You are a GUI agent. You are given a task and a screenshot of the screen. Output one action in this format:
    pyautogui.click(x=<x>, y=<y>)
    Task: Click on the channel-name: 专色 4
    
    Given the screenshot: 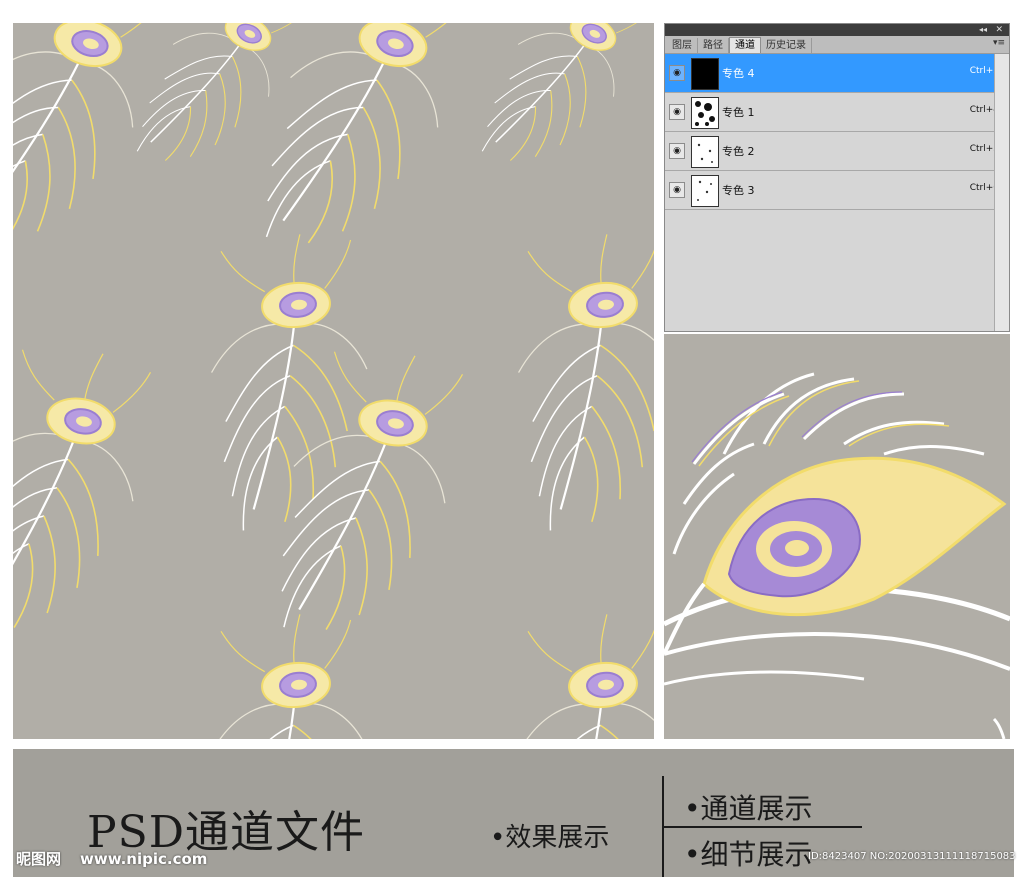 What is the action you would take?
    pyautogui.click(x=738, y=73)
    